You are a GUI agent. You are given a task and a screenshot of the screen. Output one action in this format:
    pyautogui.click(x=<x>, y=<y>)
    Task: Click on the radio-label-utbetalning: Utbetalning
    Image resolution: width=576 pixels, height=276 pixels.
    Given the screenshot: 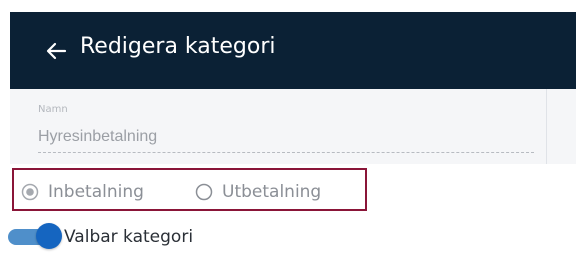 What is the action you would take?
    pyautogui.click(x=272, y=192)
    